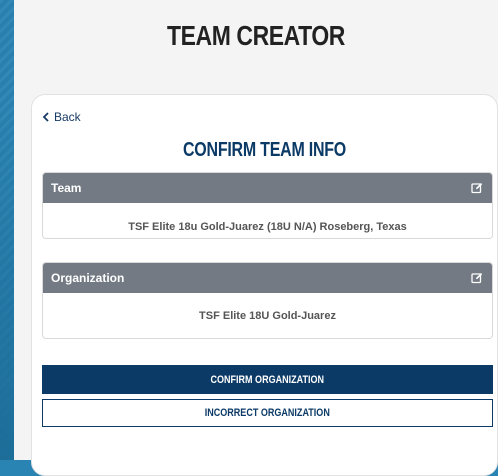  What do you see at coordinates (66, 188) in the screenshot?
I see `team-panel-label: Team` at bounding box center [66, 188].